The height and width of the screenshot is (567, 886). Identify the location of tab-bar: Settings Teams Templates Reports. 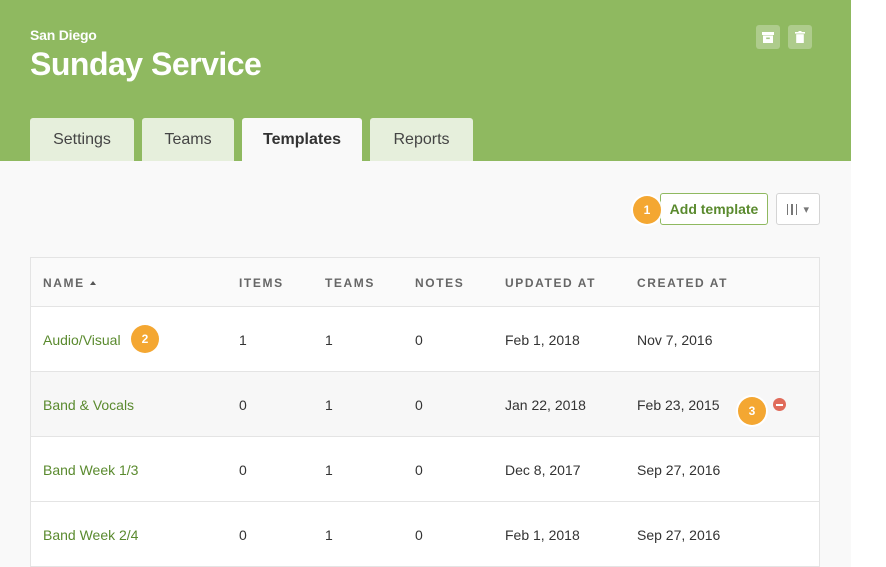
(255, 139).